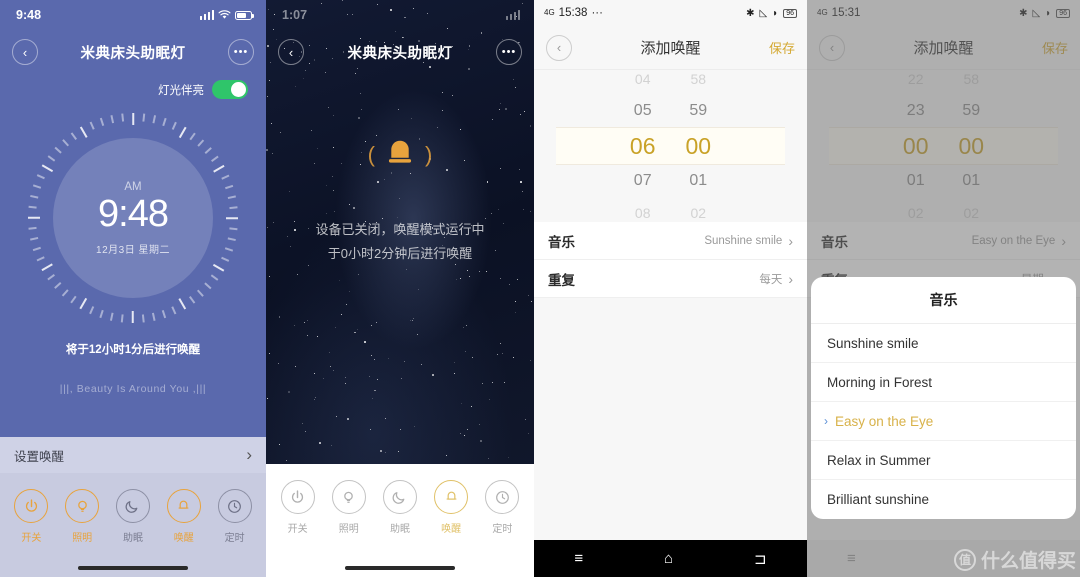  I want to click on light-toggle-switch, so click(230, 89).